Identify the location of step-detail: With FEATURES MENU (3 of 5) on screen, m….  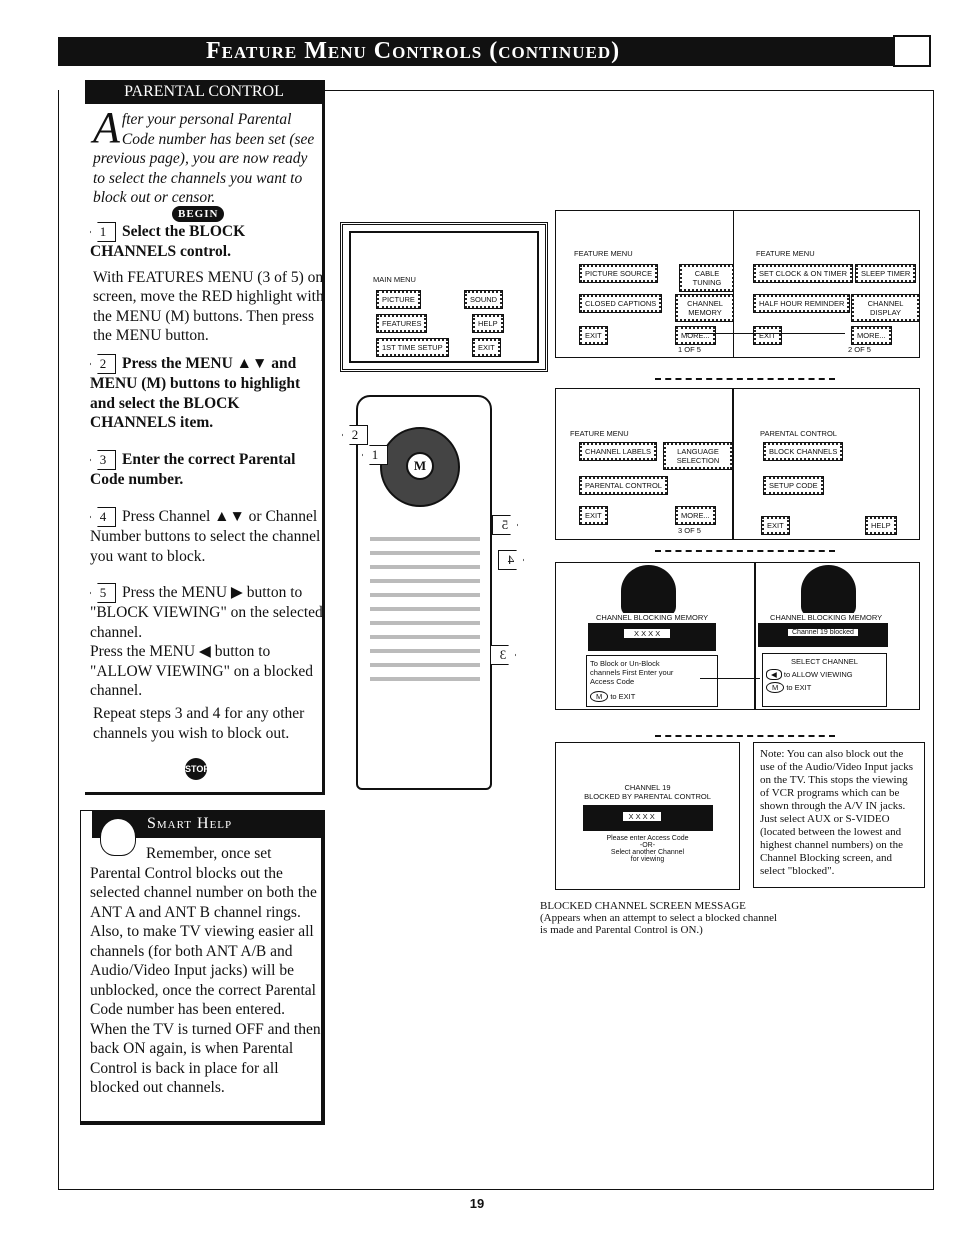
(208, 306).